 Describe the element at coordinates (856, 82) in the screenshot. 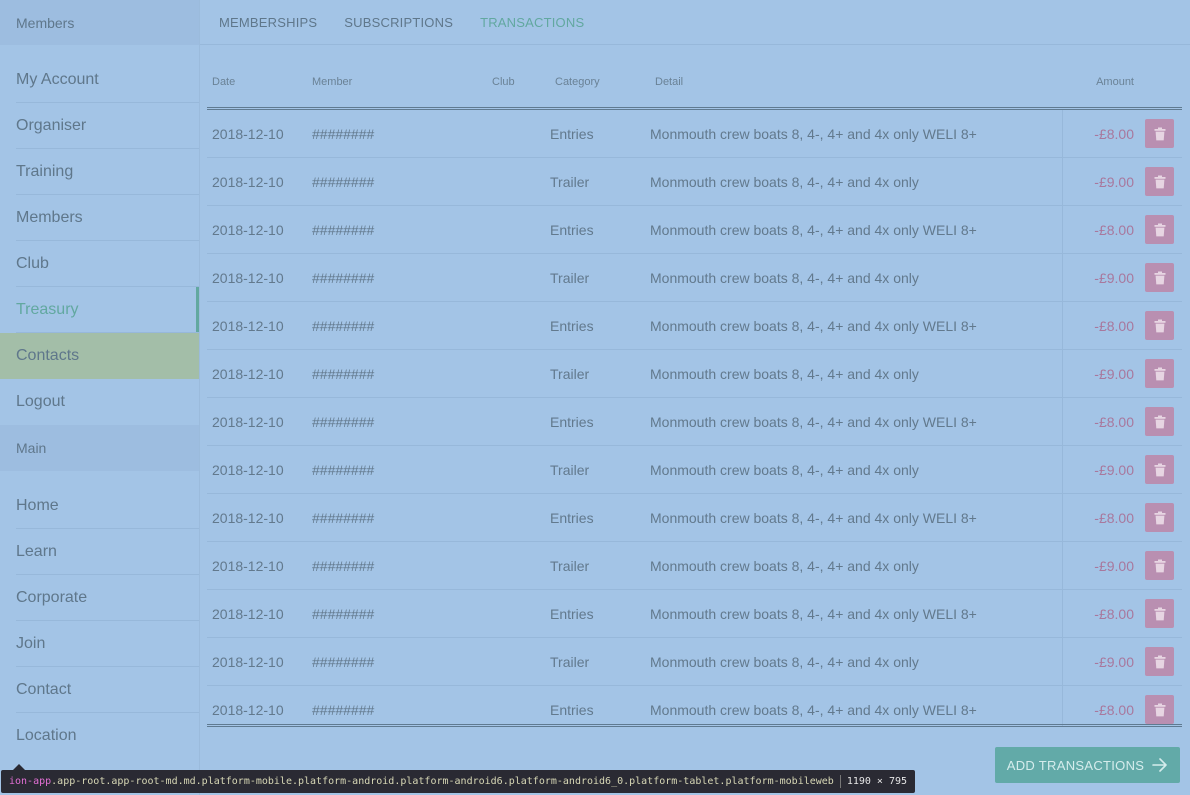

I see `column-header-detail: Detail` at that location.